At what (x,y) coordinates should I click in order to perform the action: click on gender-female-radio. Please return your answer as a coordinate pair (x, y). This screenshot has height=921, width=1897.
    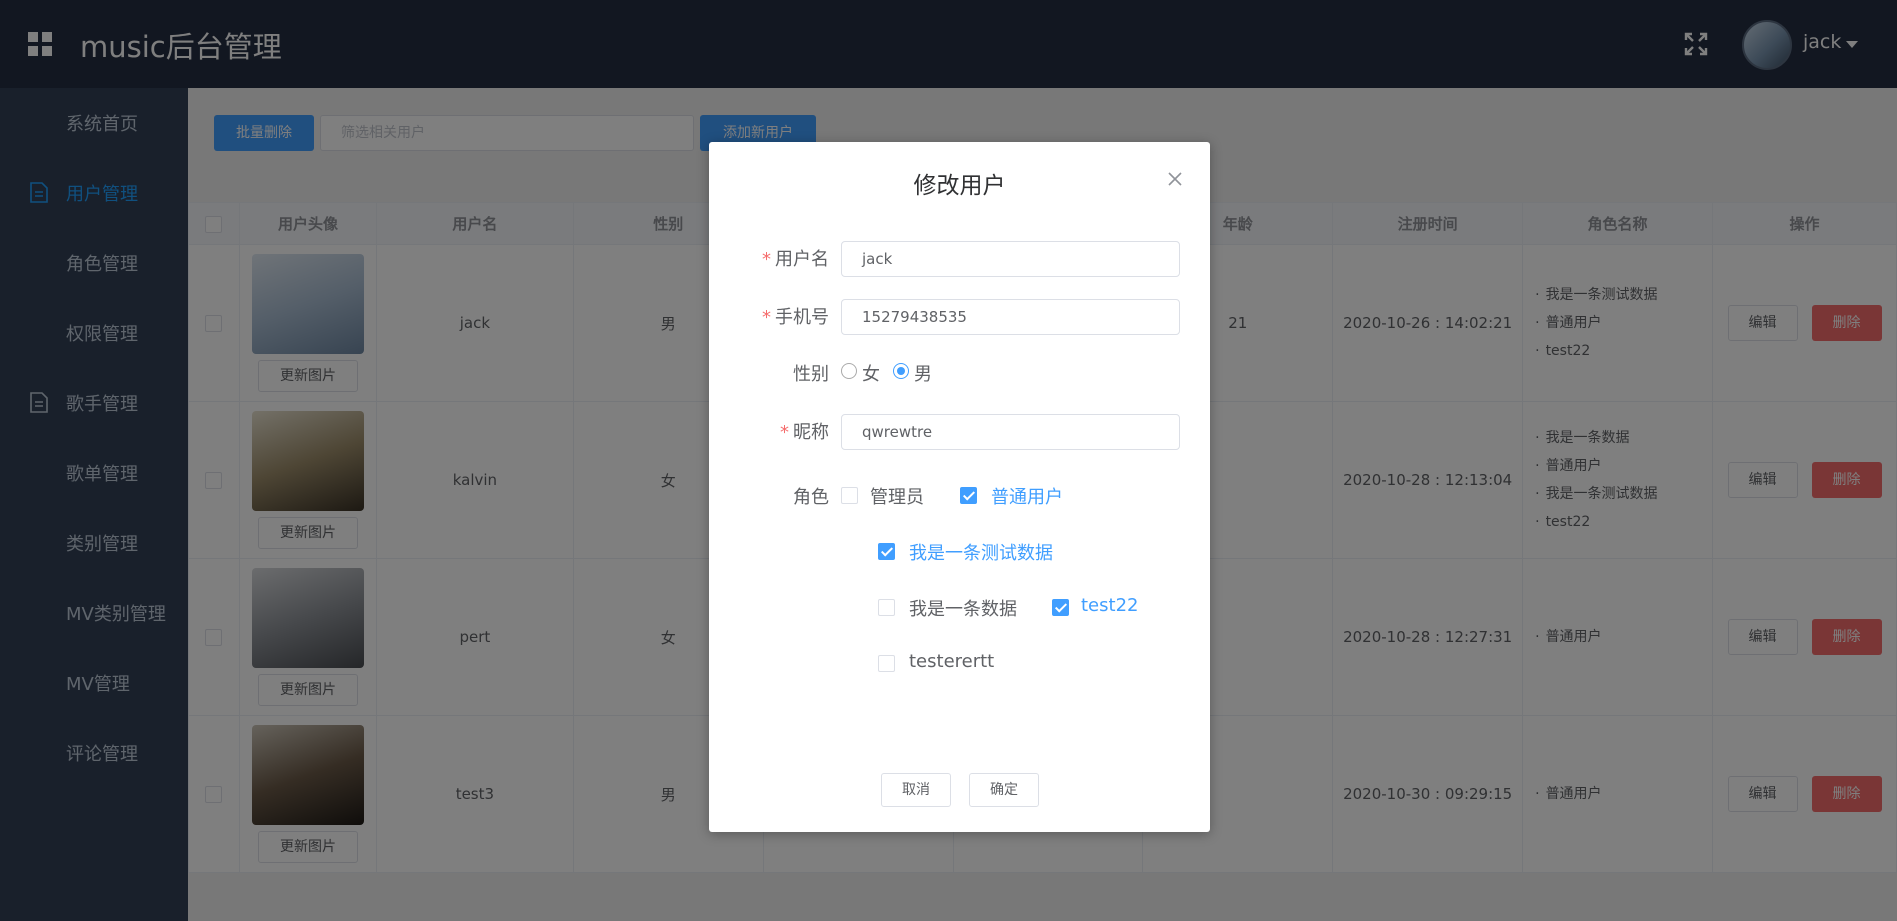
    Looking at the image, I should click on (849, 371).